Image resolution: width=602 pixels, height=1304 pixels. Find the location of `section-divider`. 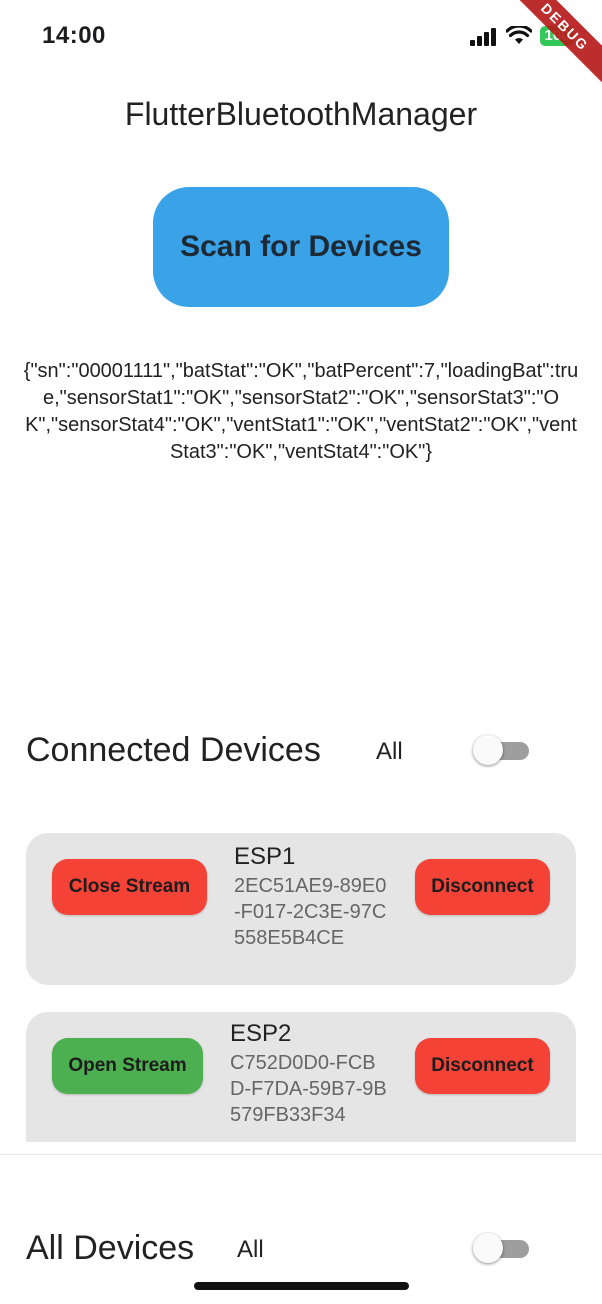

section-divider is located at coordinates (301, 1154).